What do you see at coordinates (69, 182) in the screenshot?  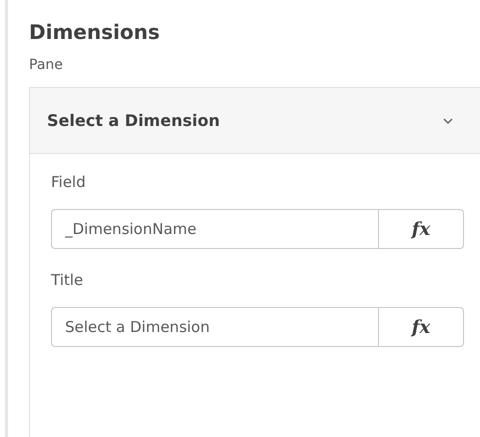 I see `field-label: Field` at bounding box center [69, 182].